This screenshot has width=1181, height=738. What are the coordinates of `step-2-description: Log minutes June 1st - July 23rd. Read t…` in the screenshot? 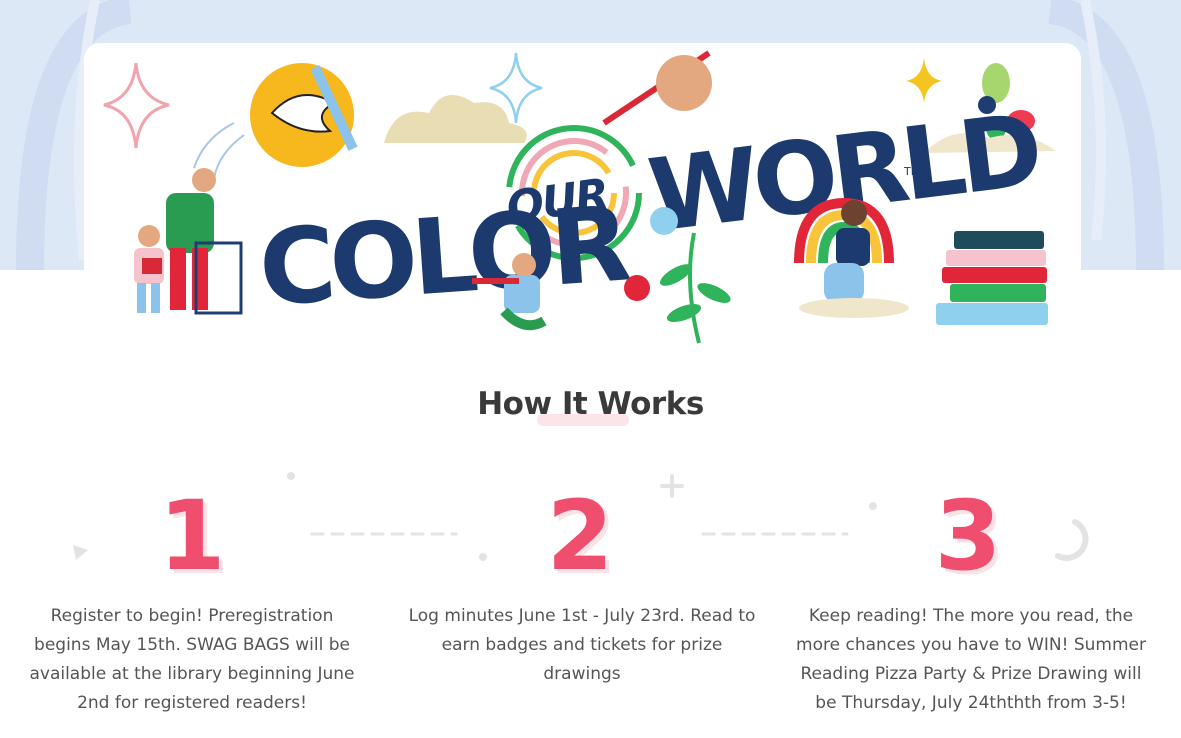 It's located at (582, 645).